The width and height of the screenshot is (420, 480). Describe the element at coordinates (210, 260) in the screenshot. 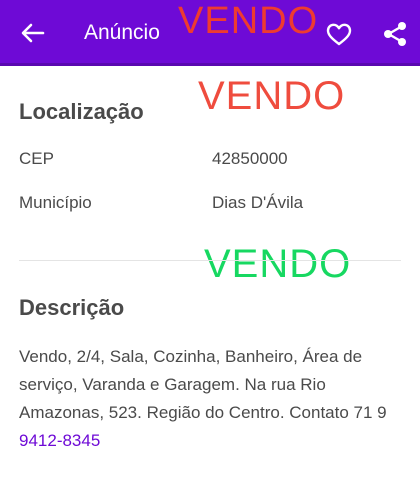

I see `section-divider` at that location.